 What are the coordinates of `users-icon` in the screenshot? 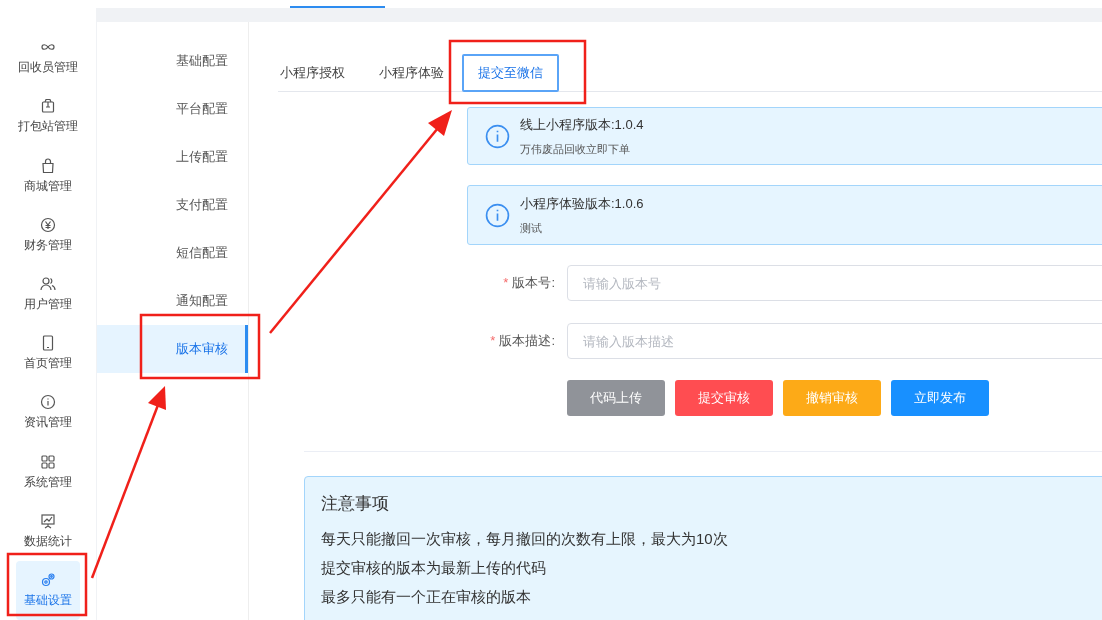 It's located at (48, 283).